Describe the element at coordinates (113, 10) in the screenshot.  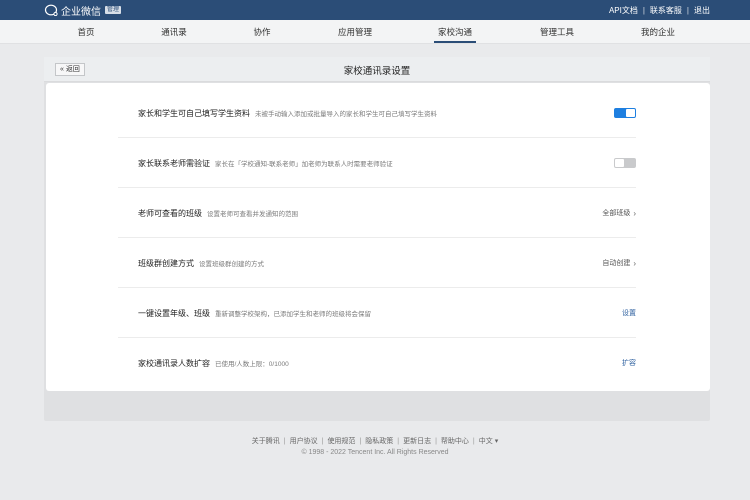
I see `logo-badge: 管理` at that location.